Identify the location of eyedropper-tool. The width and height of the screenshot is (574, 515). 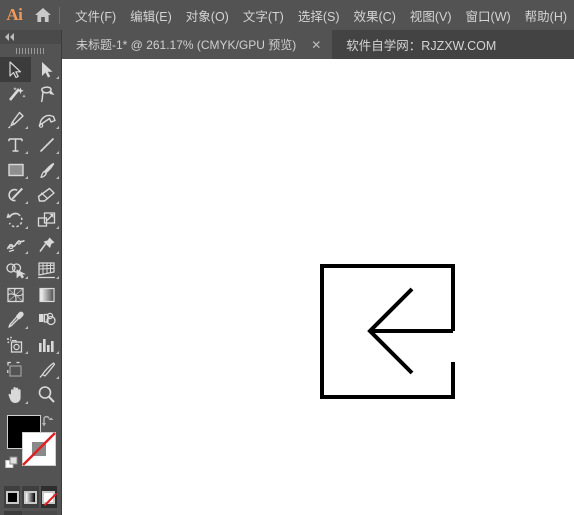
(15, 319).